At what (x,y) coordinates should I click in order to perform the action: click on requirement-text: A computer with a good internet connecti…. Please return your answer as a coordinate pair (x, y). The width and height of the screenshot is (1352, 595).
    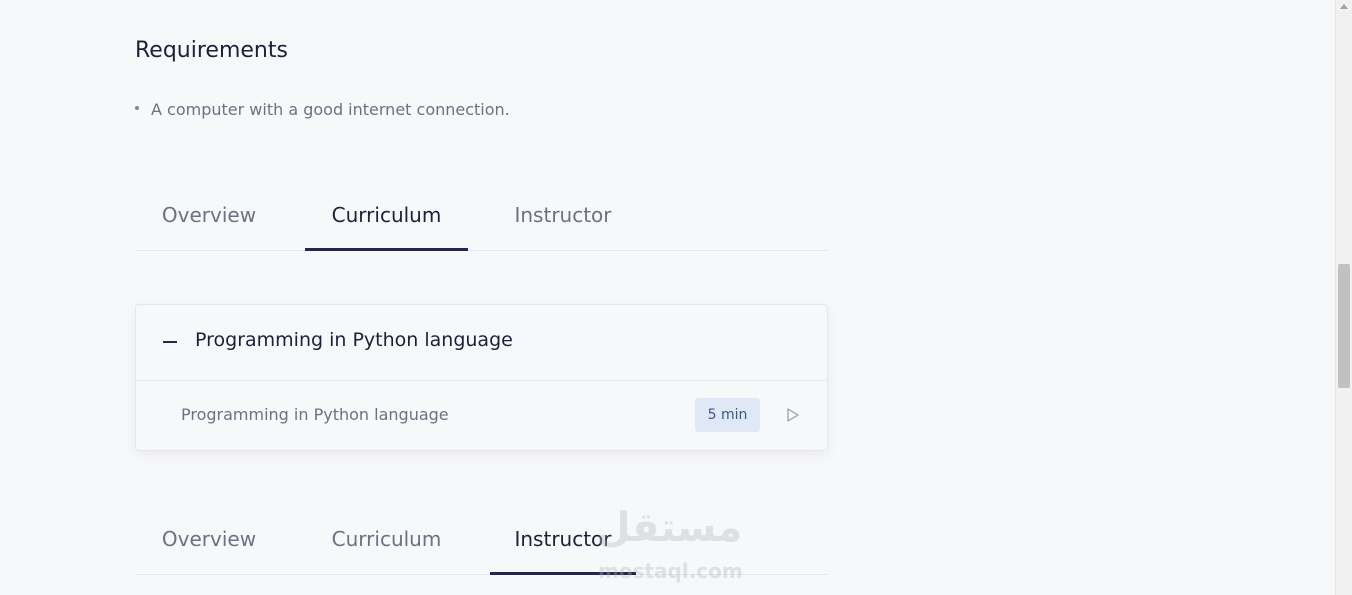
    Looking at the image, I should click on (330, 109).